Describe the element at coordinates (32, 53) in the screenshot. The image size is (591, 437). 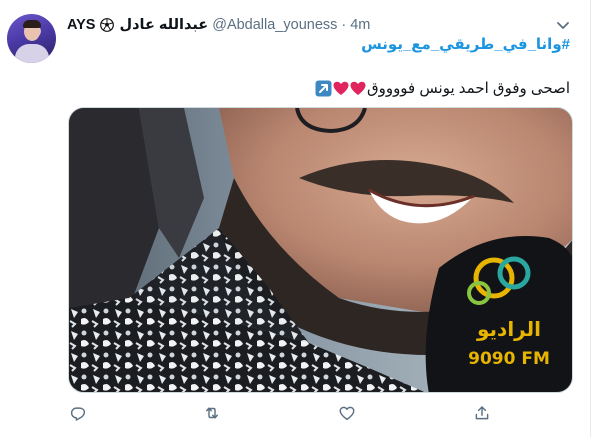
I see `avatar-shirt` at that location.